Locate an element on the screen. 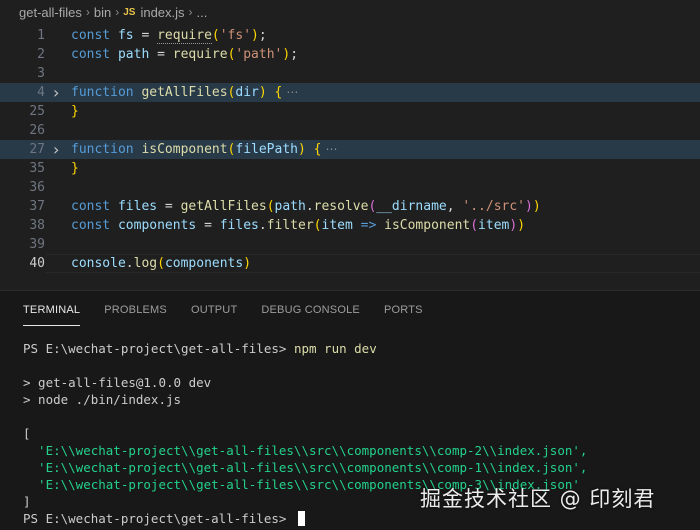 The height and width of the screenshot is (530, 700). terminal-line: > node ./bin/index.js is located at coordinates (102, 399).